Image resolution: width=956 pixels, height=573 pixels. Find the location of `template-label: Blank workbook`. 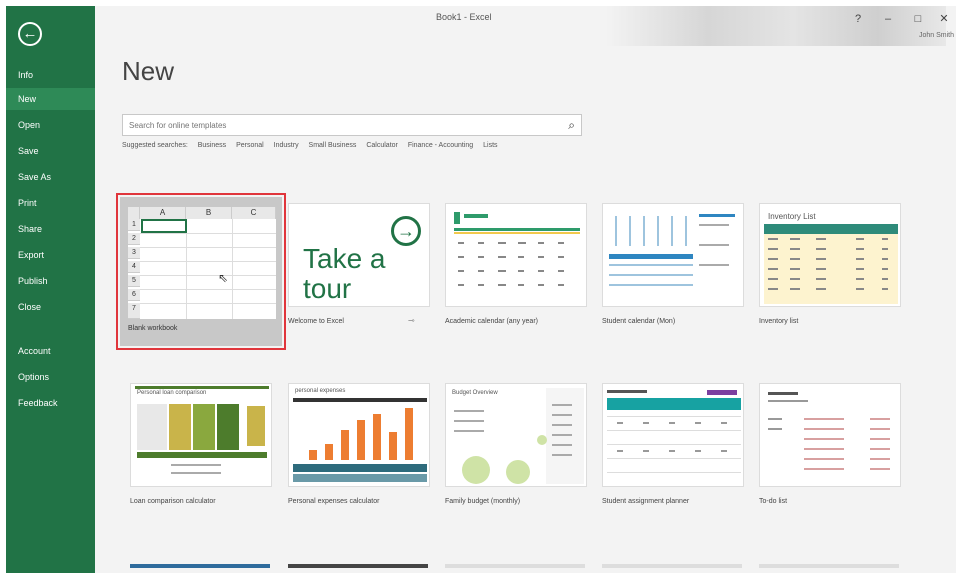

template-label: Blank workbook is located at coordinates (153, 328).